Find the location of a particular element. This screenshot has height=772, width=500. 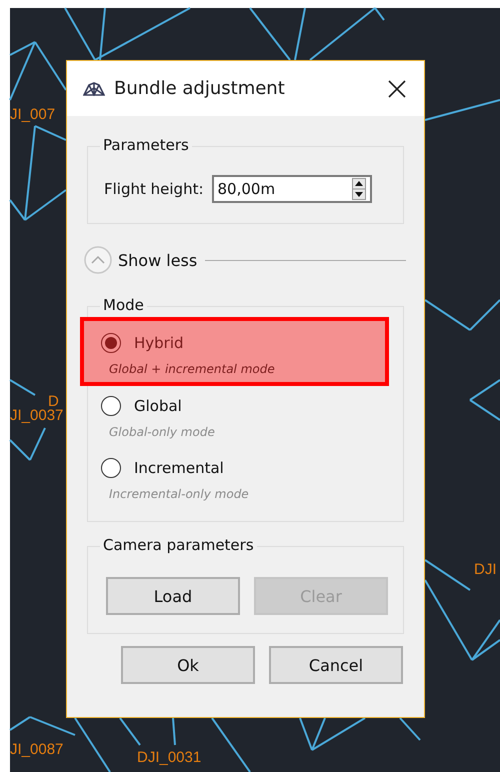

radio-label: Global is located at coordinates (158, 405).